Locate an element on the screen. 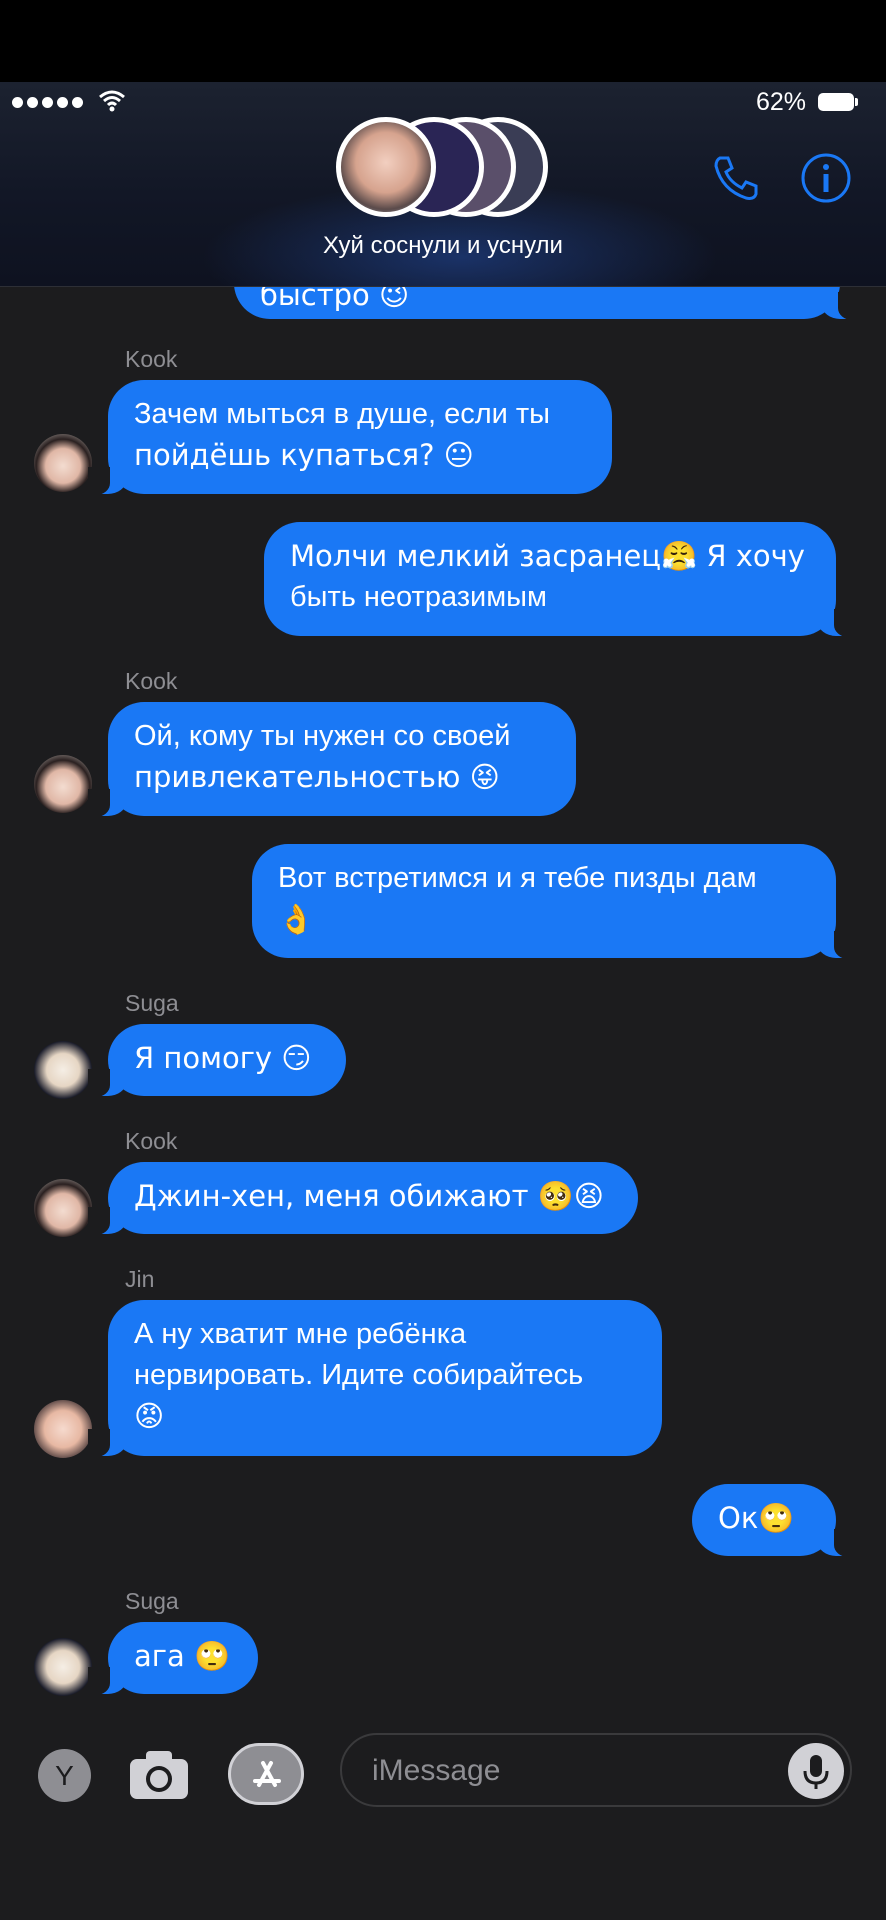  camera-notch-area is located at coordinates (443, 41).